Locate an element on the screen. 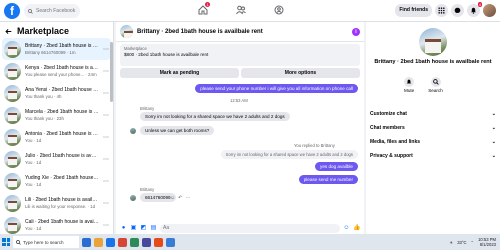 This screenshot has width=500, height=250. incoming-message: Unless we can get both rooms? is located at coordinates (177, 130).